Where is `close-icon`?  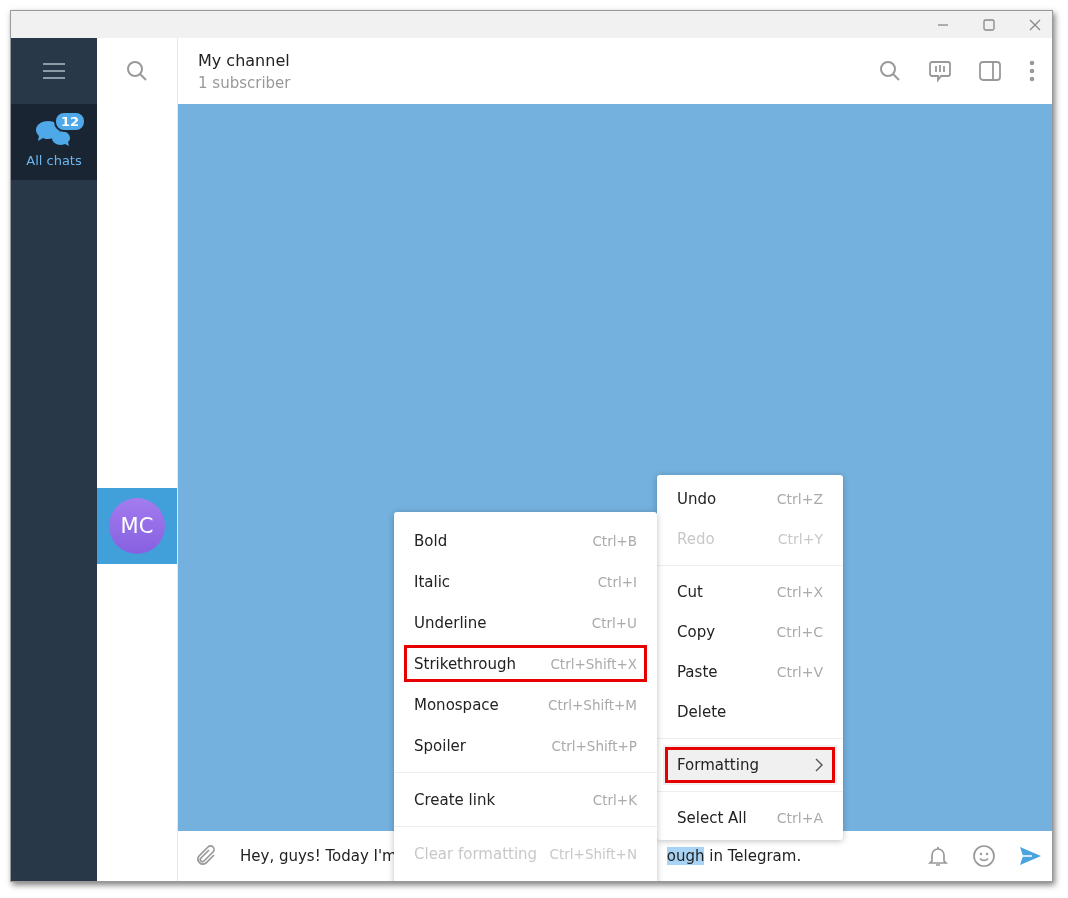 close-icon is located at coordinates (1035, 24).